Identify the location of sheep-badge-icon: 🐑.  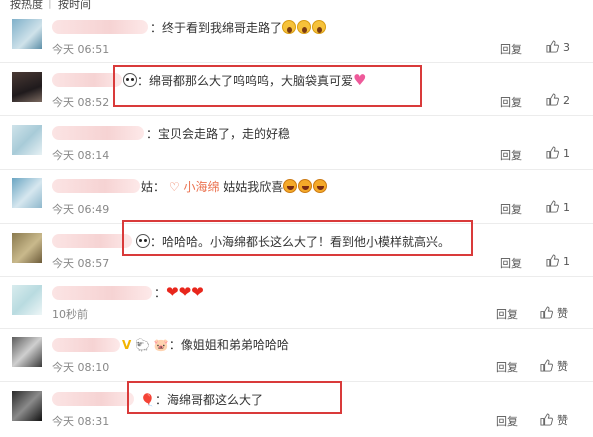
(143, 345).